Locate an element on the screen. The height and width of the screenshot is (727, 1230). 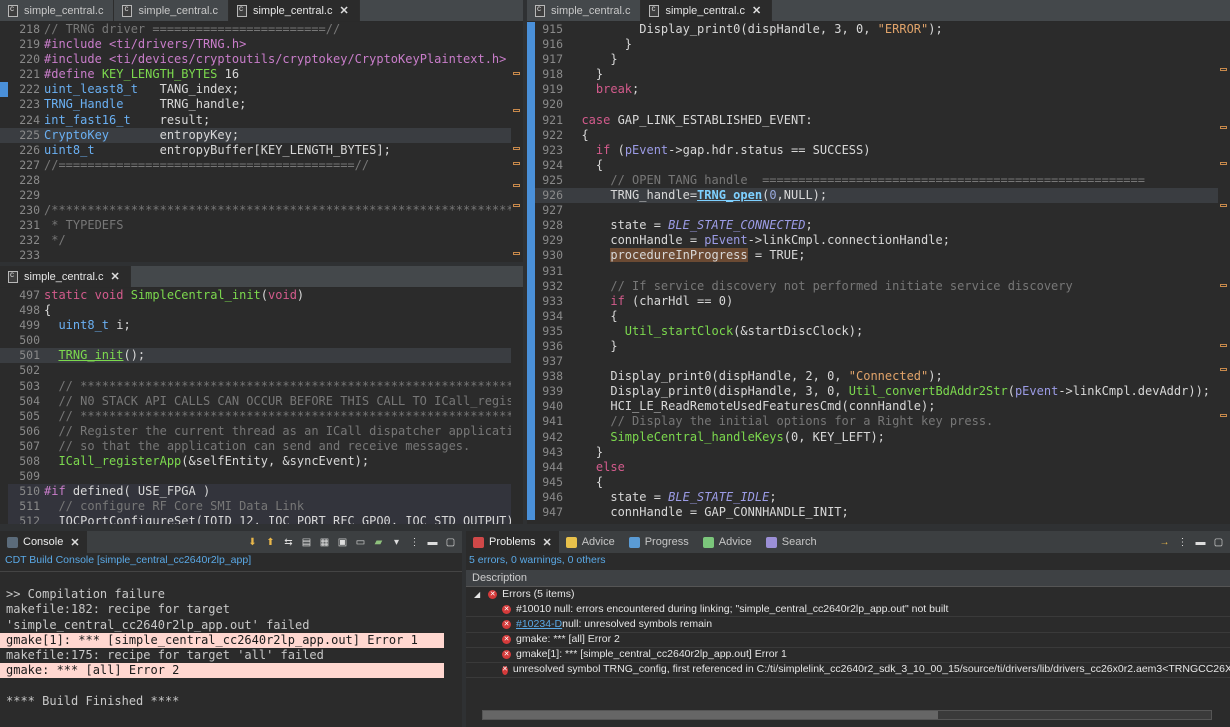
clear-console-icon: ▤ is located at coordinates (306, 542).